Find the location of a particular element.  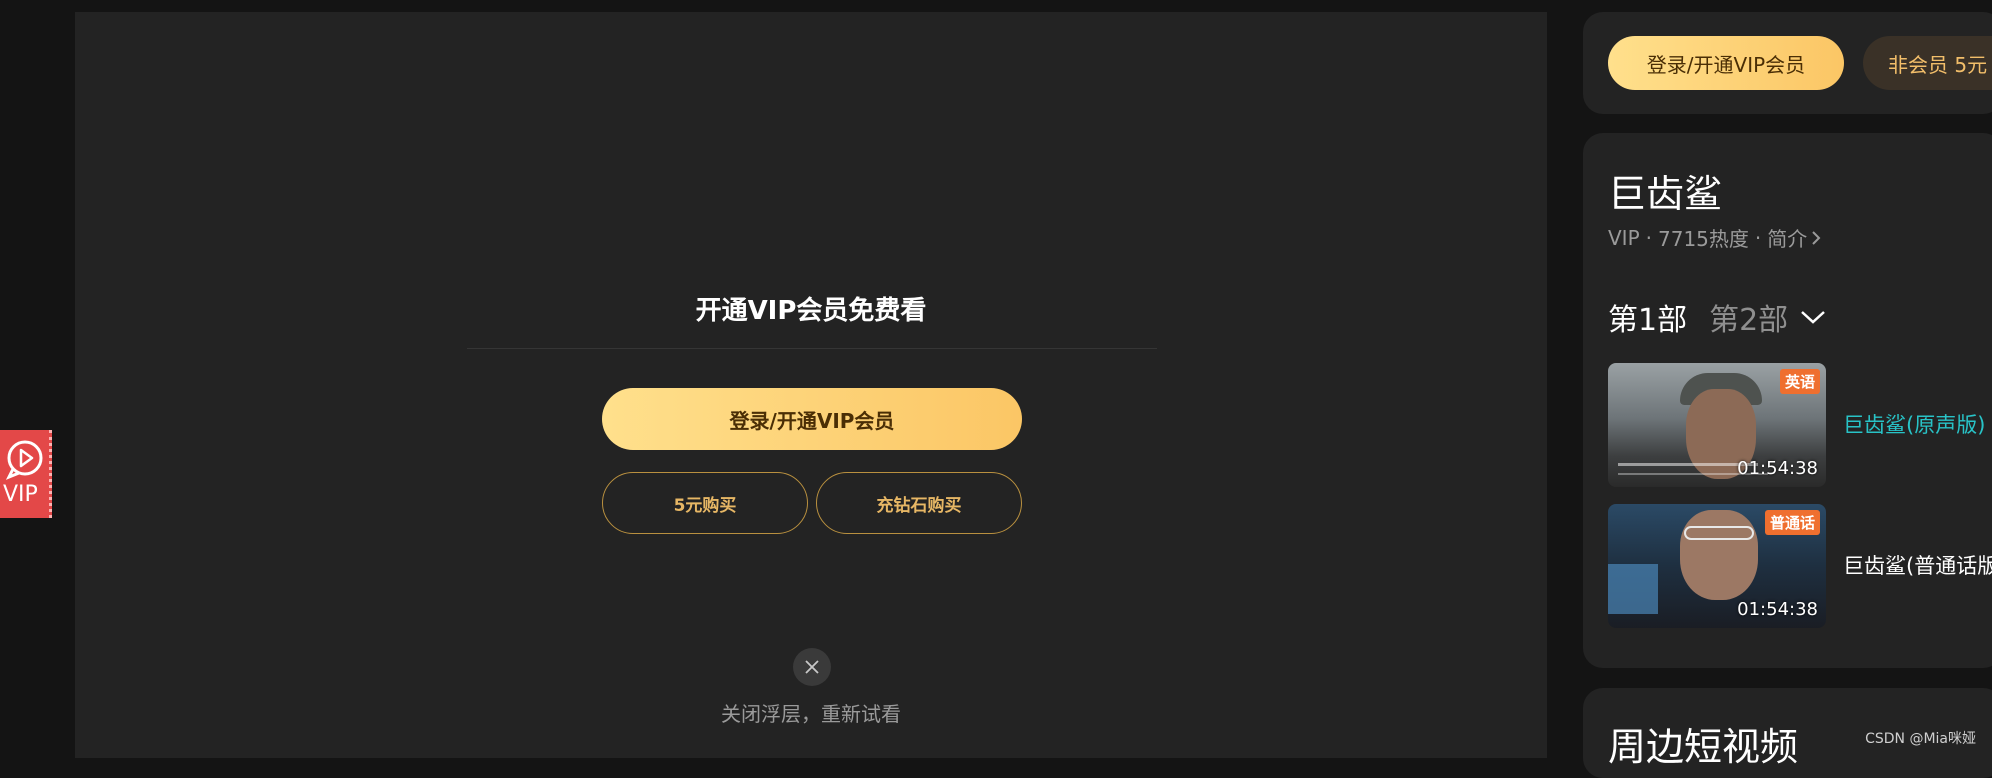

play-bubble-icon is located at coordinates (24, 460).